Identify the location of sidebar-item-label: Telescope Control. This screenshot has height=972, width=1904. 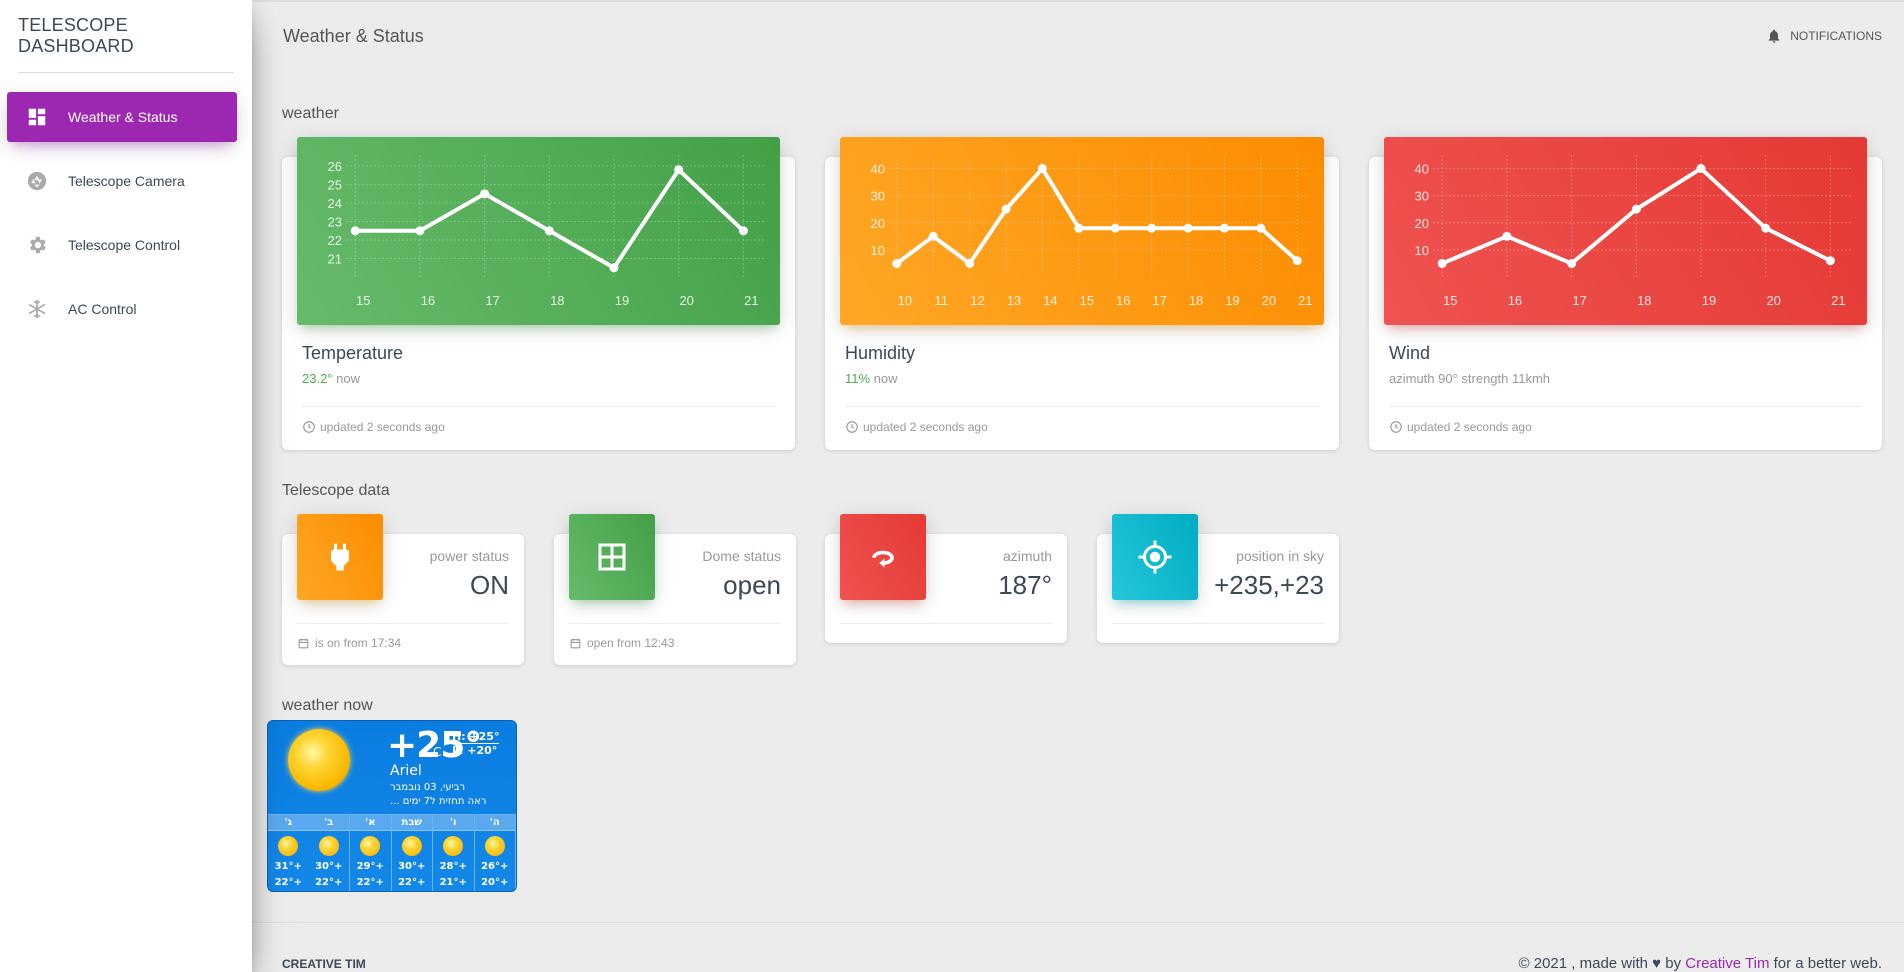
(124, 245).